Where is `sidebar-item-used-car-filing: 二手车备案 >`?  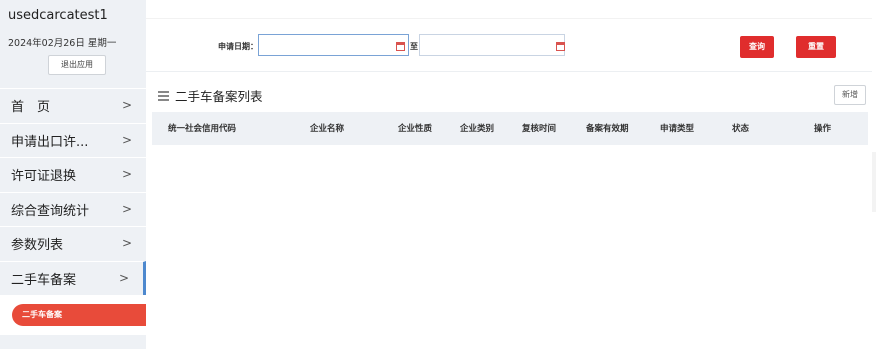 sidebar-item-used-car-filing: 二手车备案 > is located at coordinates (73, 277).